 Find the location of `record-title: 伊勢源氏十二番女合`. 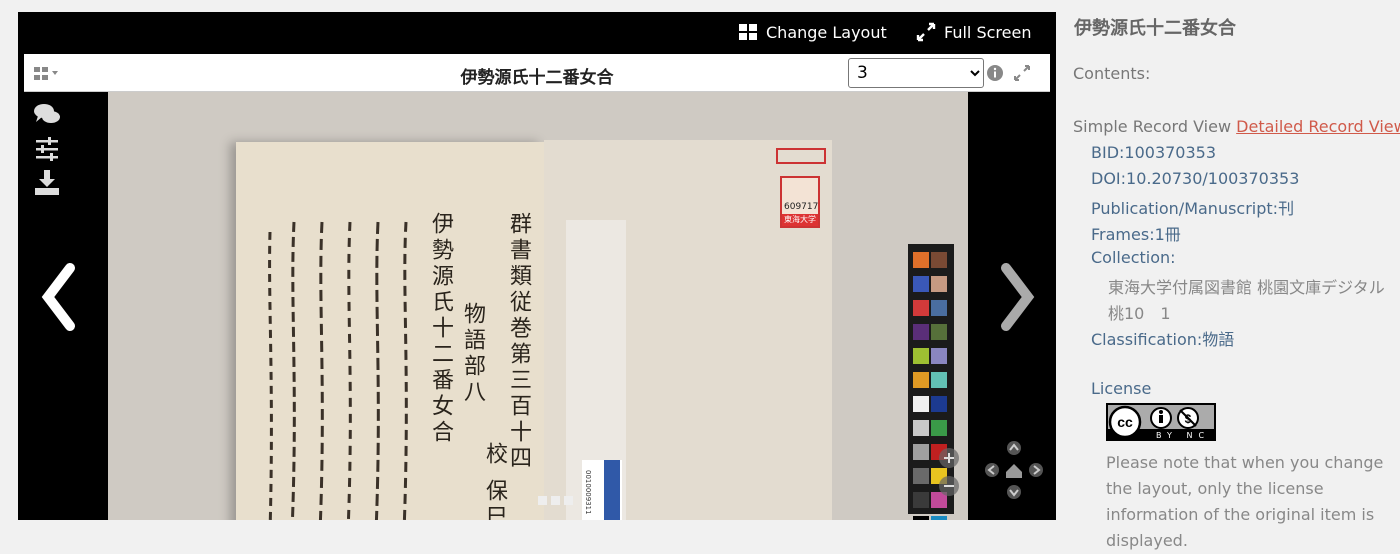

record-title: 伊勢源氏十二番女合 is located at coordinates (1155, 28).